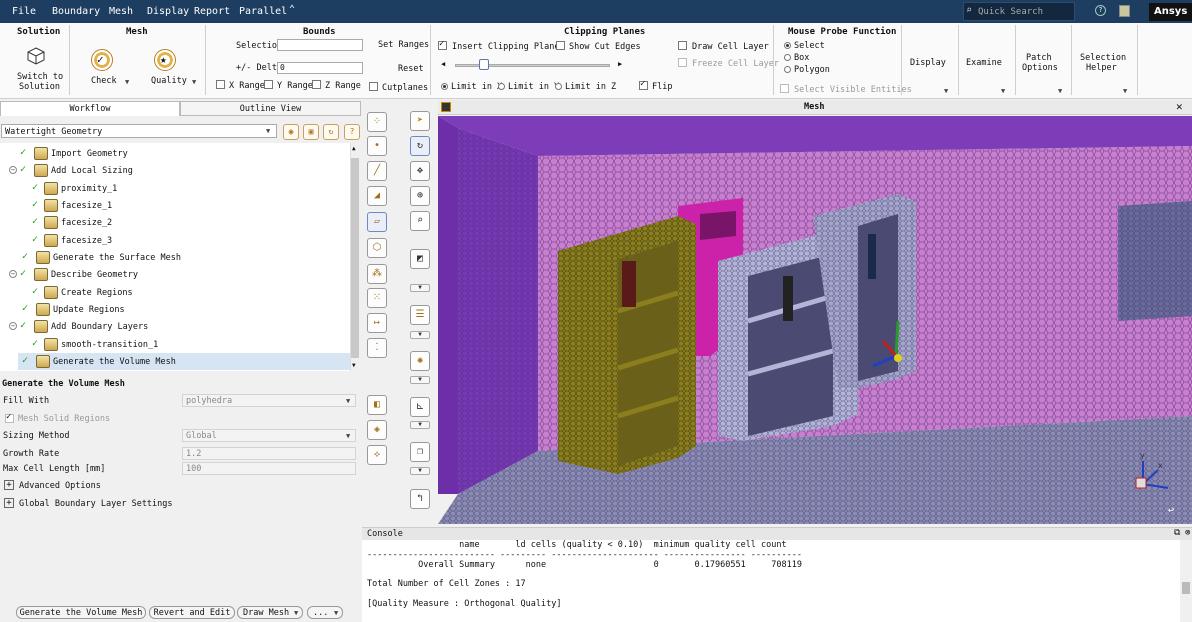  Describe the element at coordinates (377, 348) in the screenshot. I see `select-grid-icon: ⁚` at that location.